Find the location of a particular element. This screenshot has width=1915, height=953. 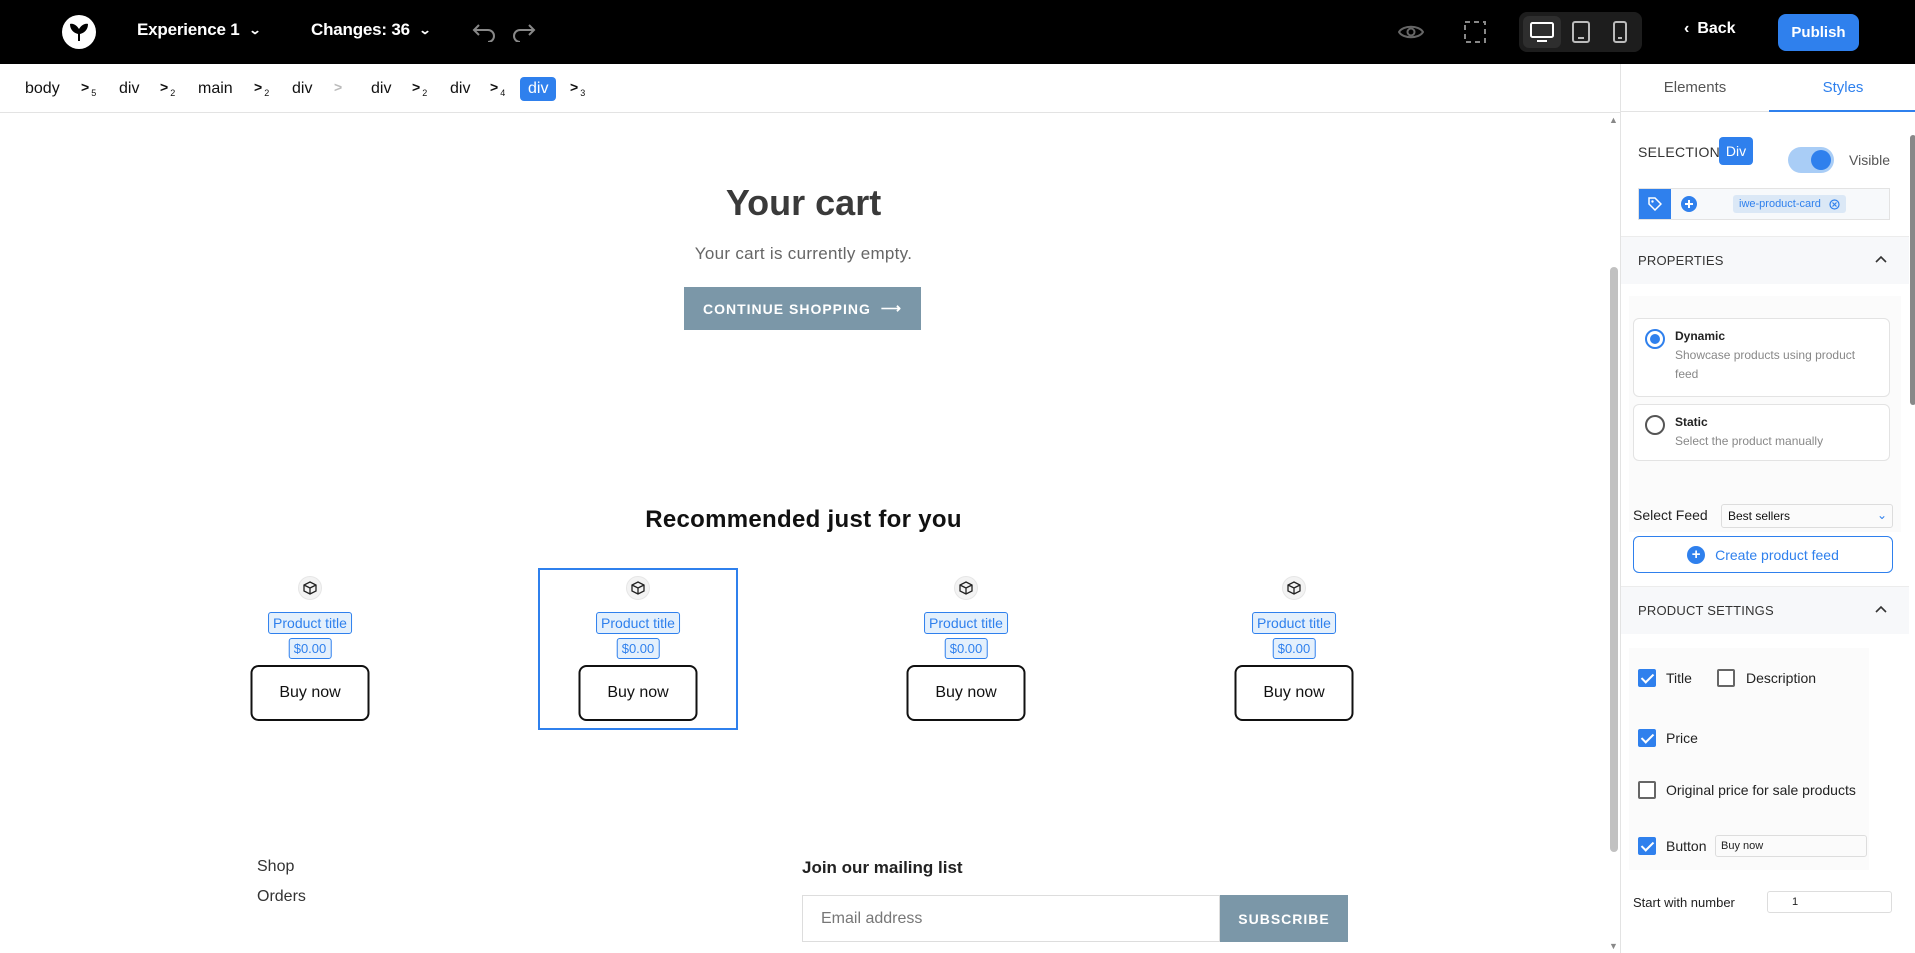

visible-toggle is located at coordinates (1811, 160).